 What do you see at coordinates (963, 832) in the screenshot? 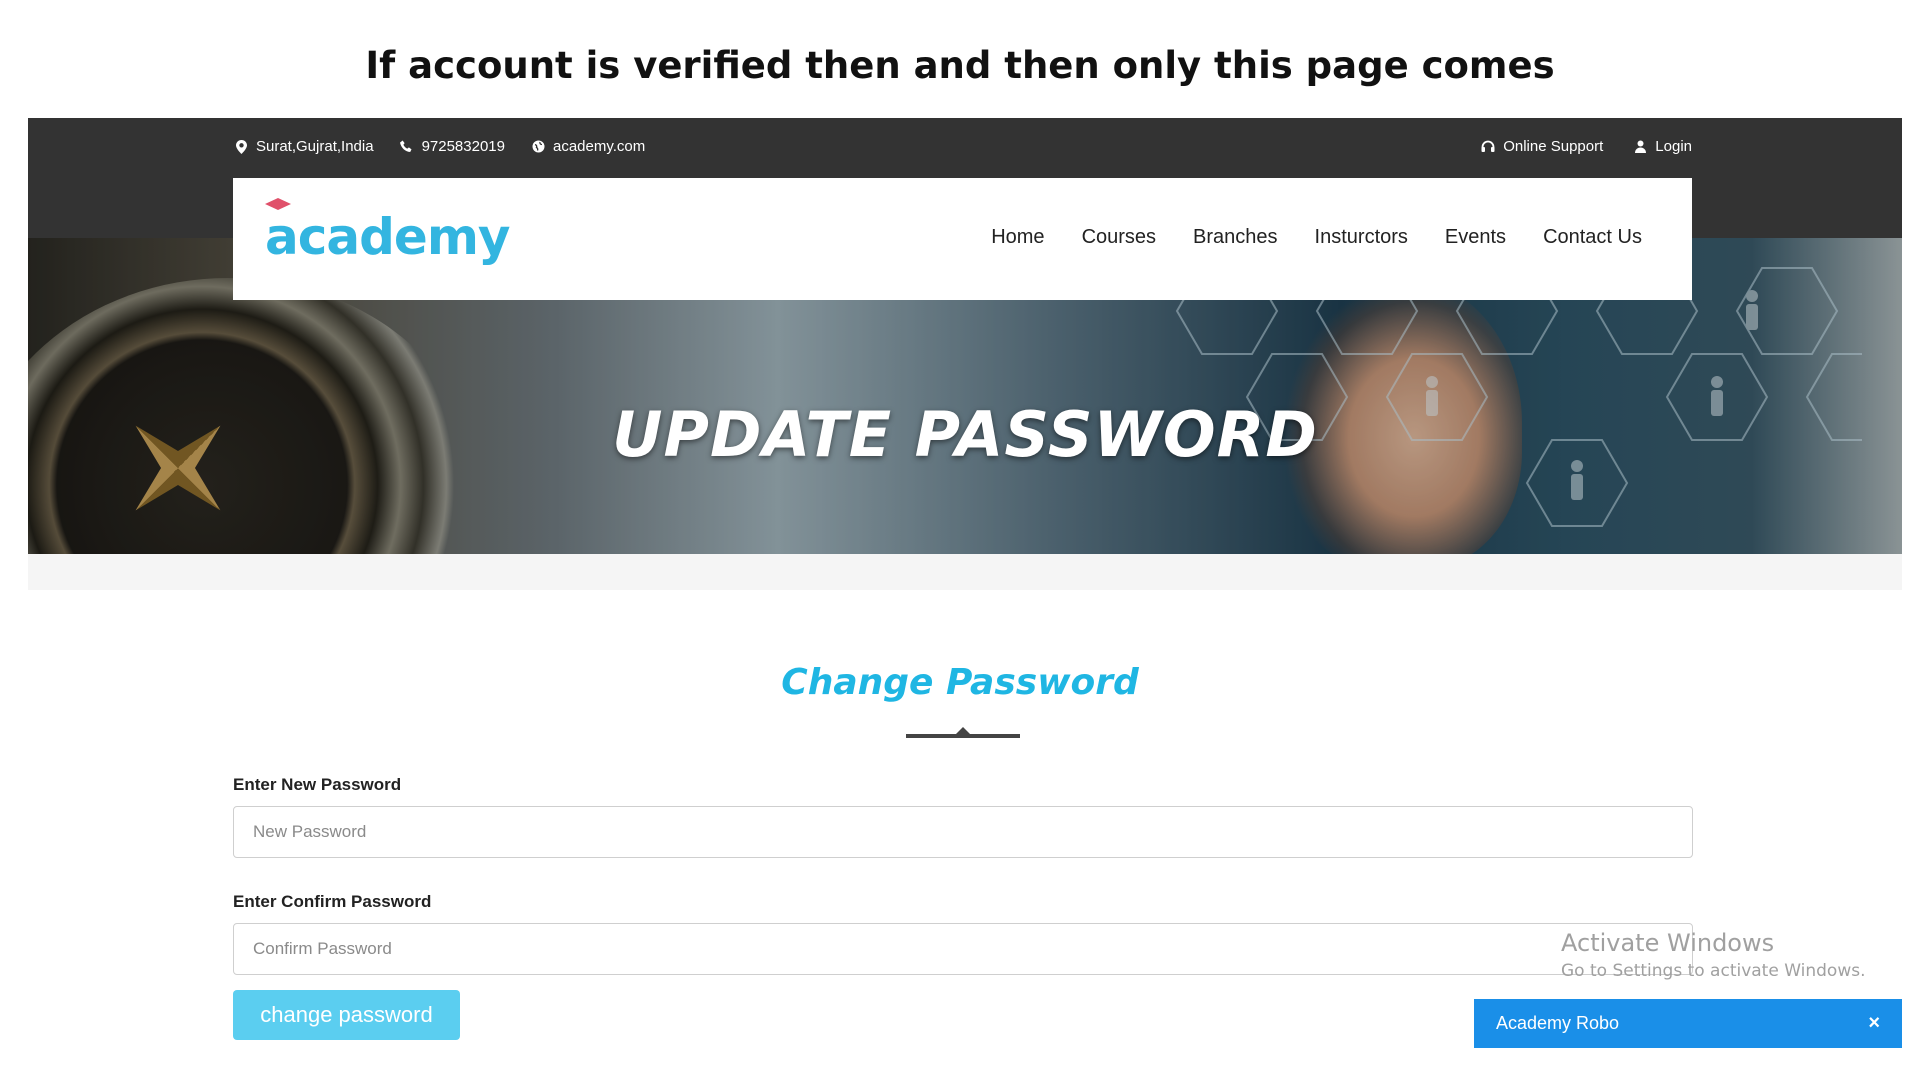
I see `new-password-input` at bounding box center [963, 832].